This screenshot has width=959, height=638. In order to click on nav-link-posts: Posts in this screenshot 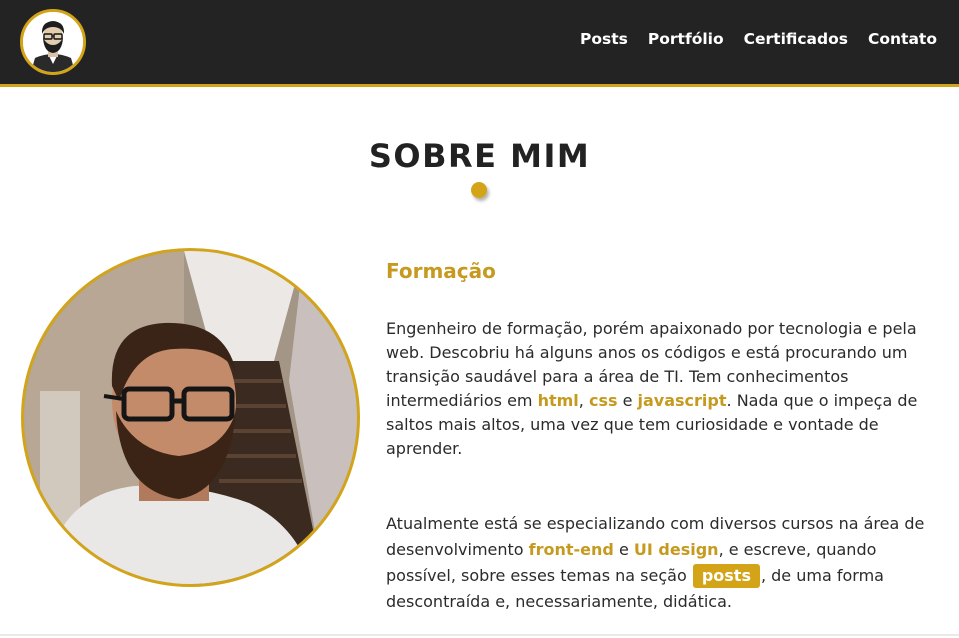, I will do `click(604, 39)`.